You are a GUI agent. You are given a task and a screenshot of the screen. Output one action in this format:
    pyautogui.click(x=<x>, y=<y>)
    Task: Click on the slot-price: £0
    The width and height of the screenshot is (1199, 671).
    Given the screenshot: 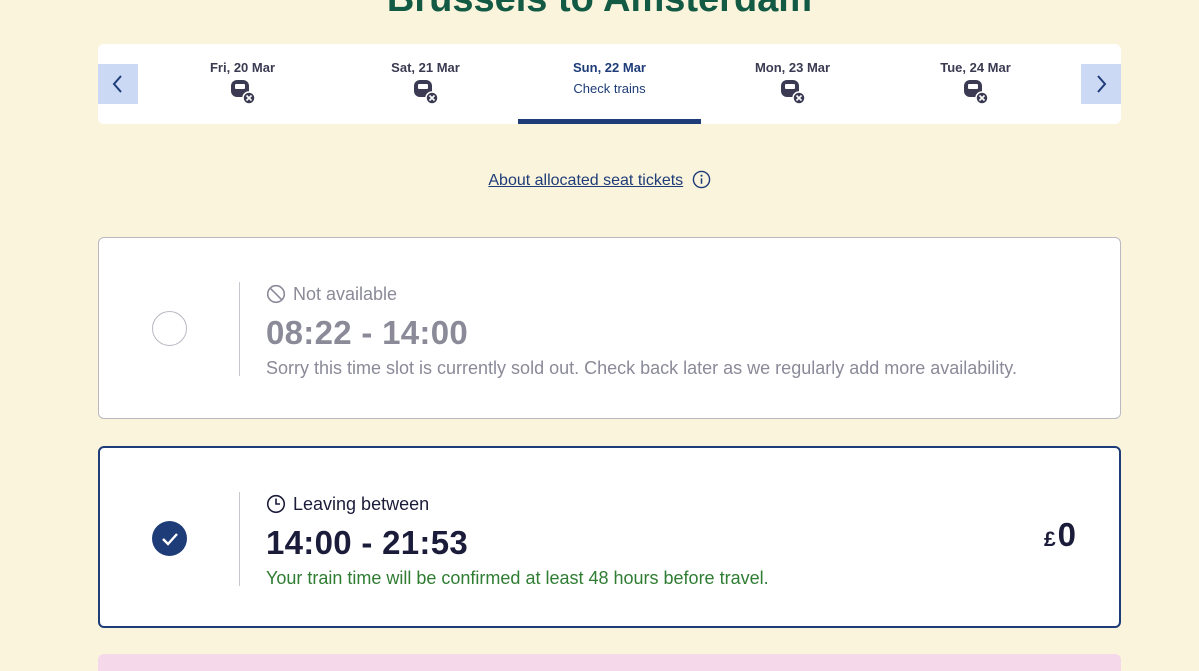 What is the action you would take?
    pyautogui.click(x=1060, y=535)
    